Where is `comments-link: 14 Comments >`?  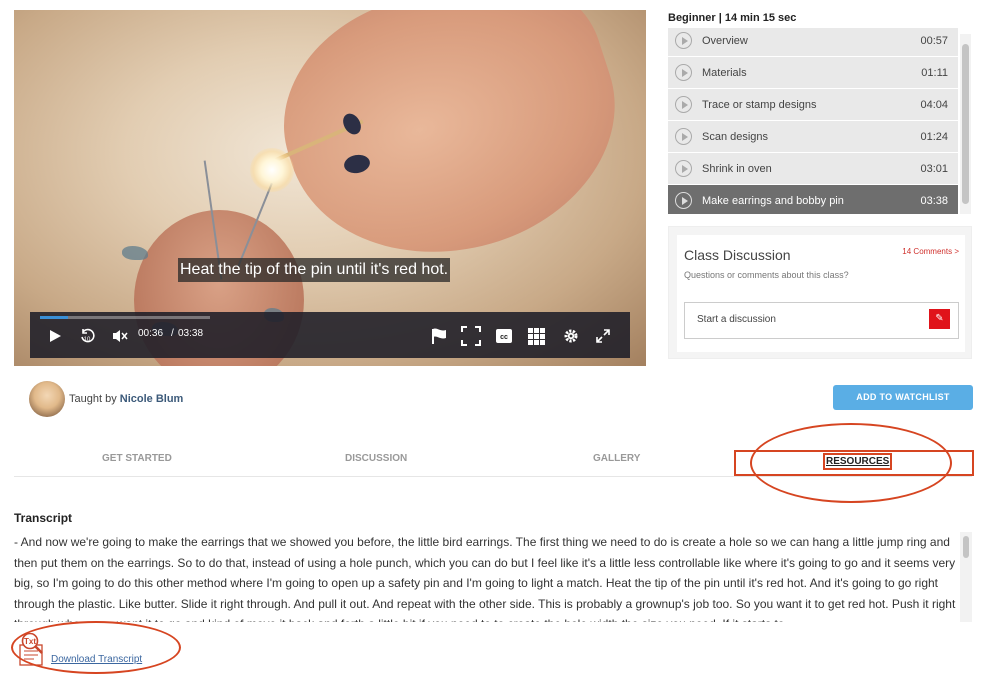
comments-link: 14 Comments > is located at coordinates (930, 251).